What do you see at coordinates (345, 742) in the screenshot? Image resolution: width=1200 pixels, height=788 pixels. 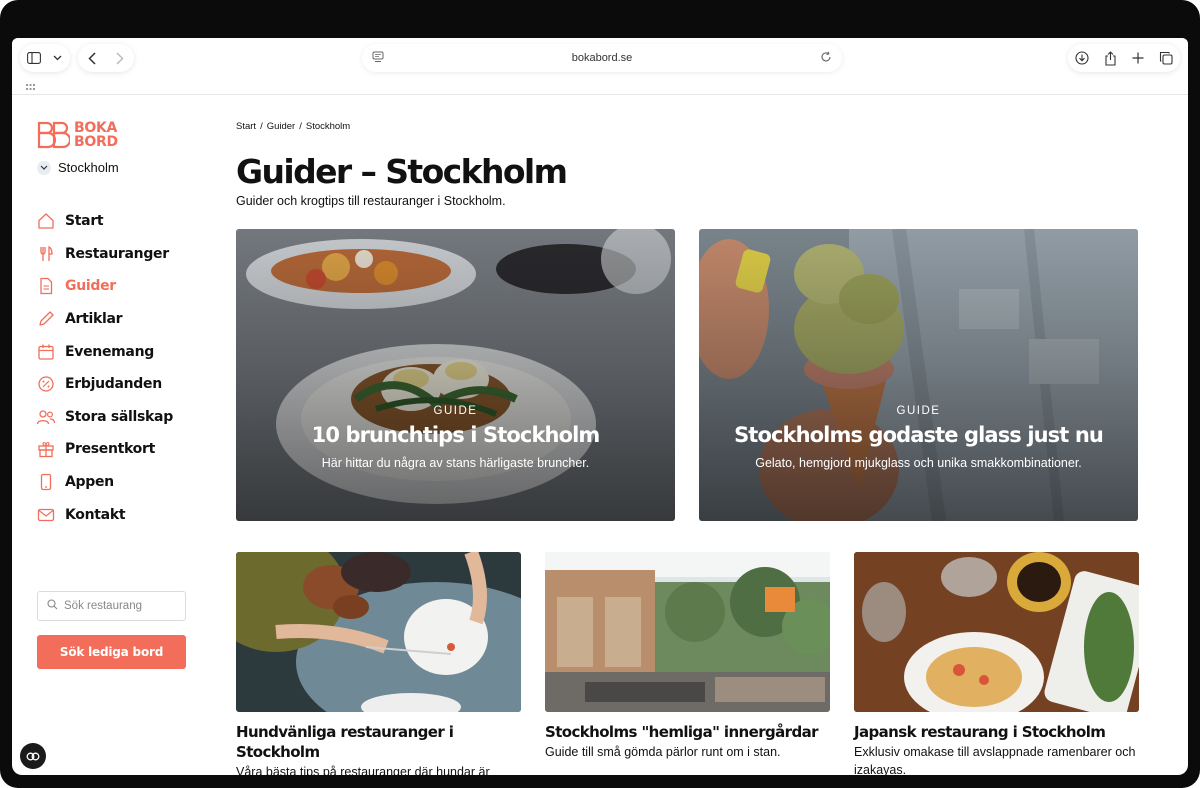 I see `card-title: Hundvänliga restauranger i Stockholm` at bounding box center [345, 742].